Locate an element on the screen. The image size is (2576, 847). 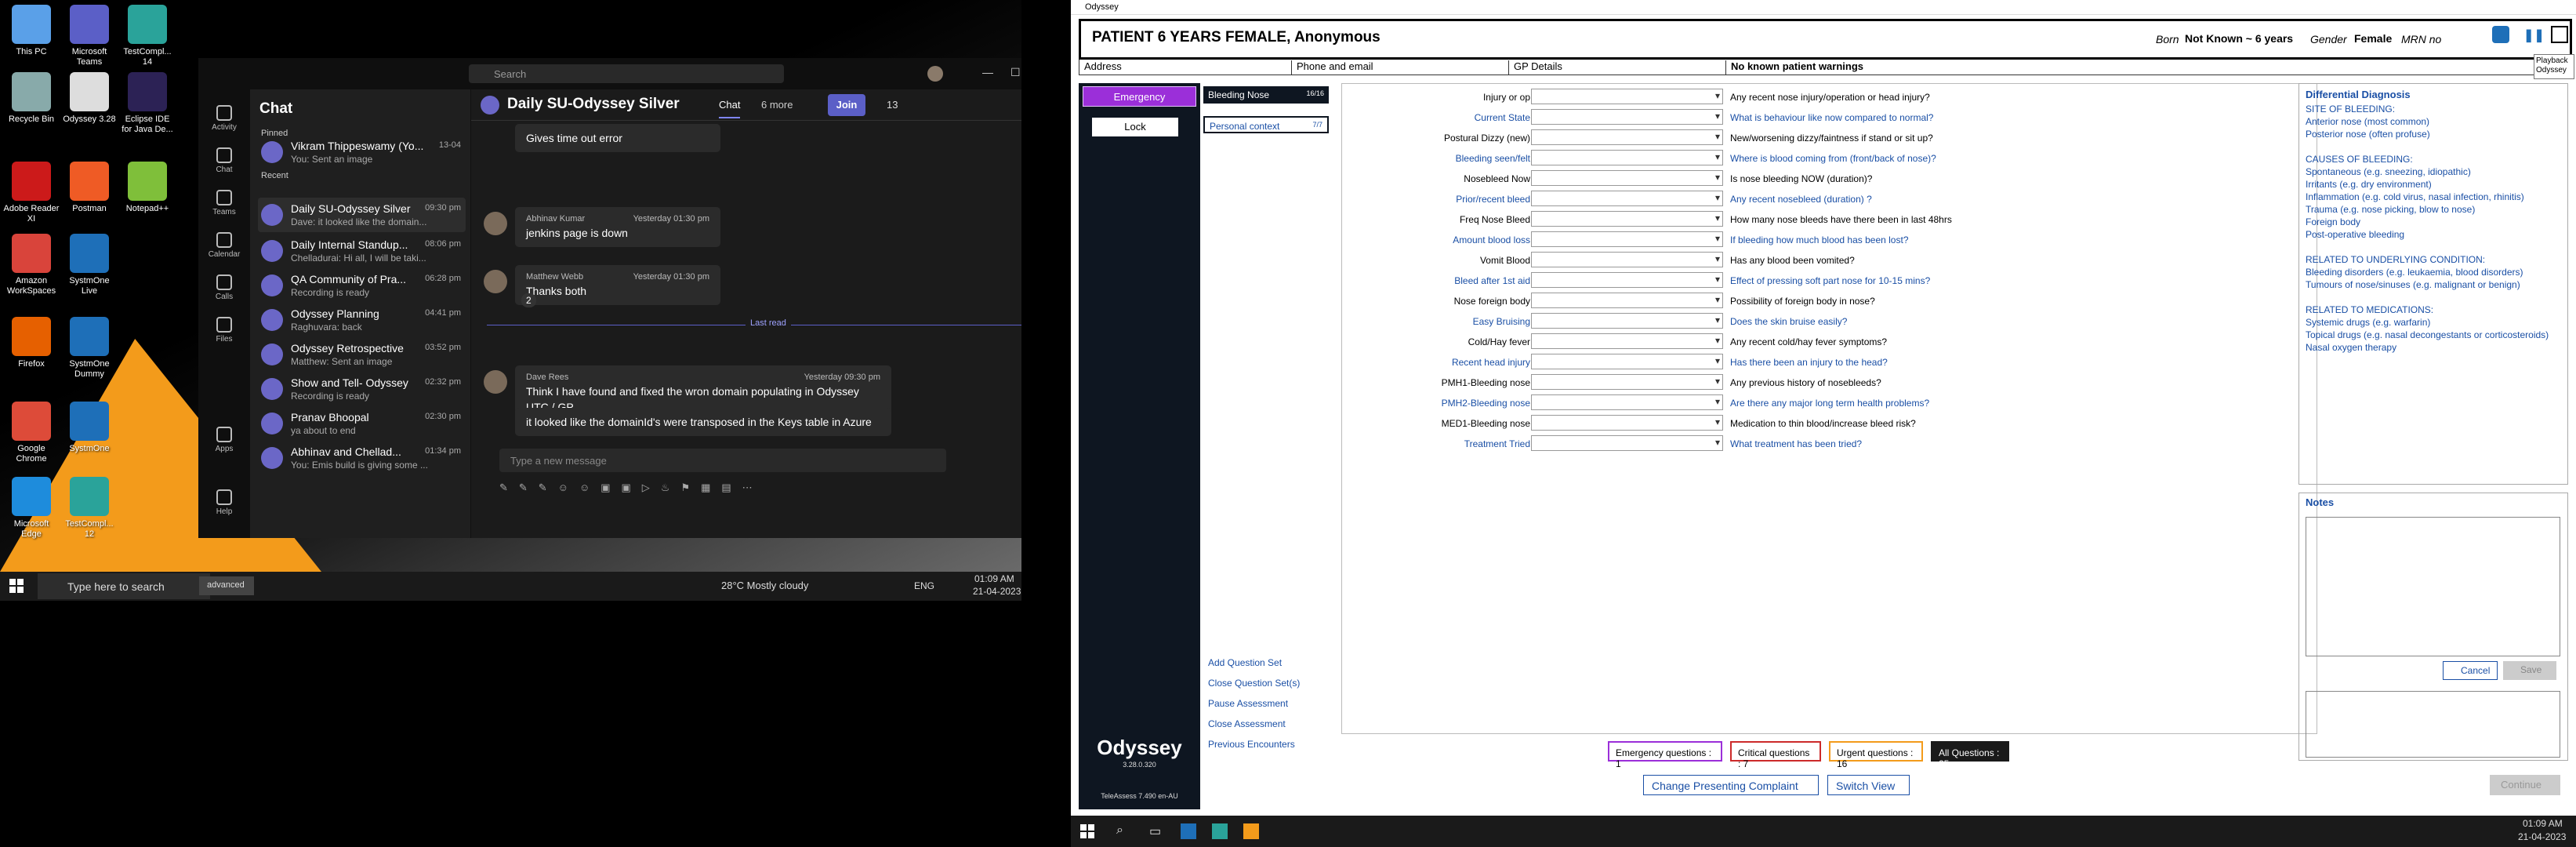
change-complaint-button: Change Presenting Complaint is located at coordinates (1731, 785).